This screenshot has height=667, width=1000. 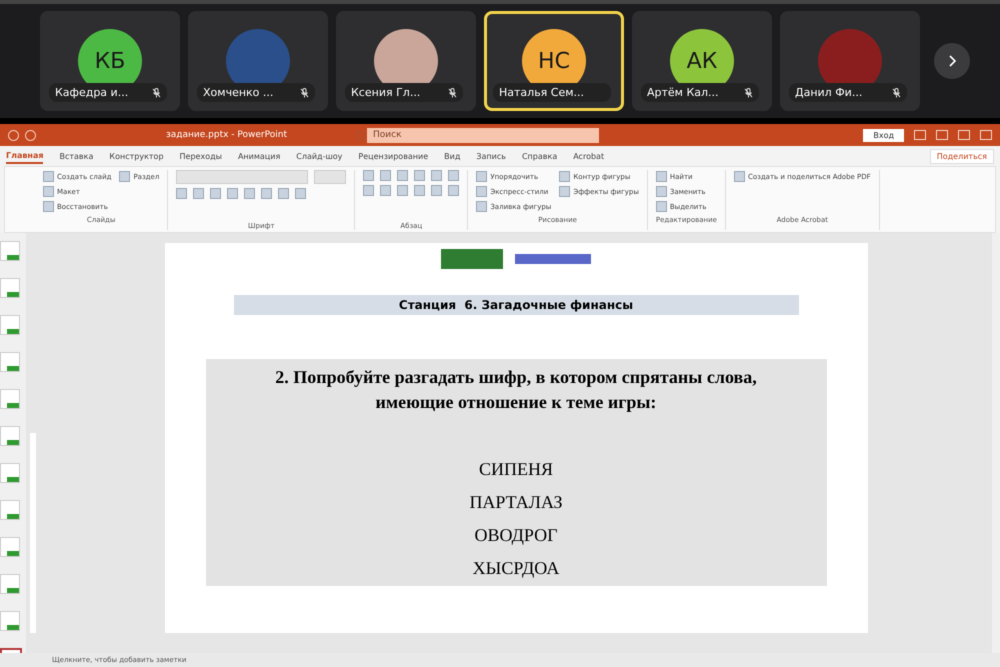 What do you see at coordinates (360, 135) in the screenshot?
I see `search-icon` at bounding box center [360, 135].